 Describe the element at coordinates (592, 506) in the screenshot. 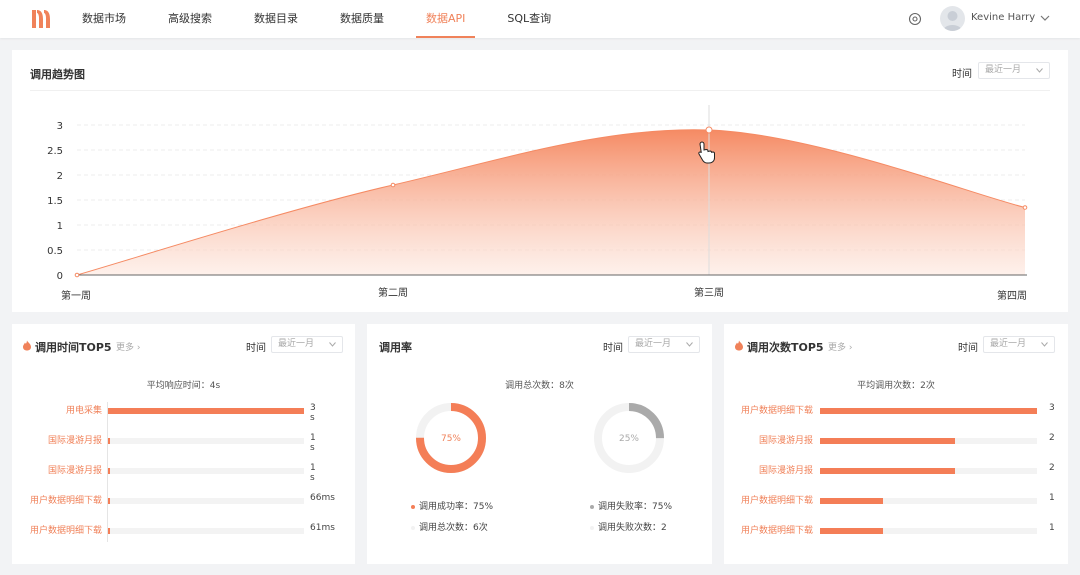

I see `fail-dot` at that location.